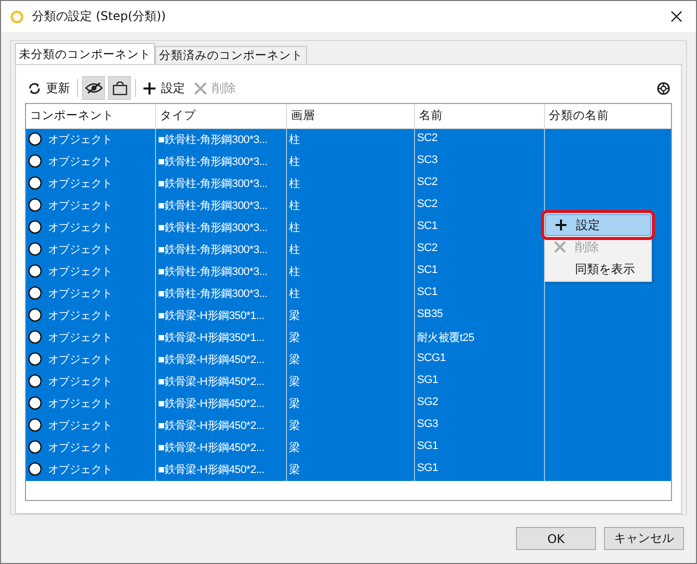  Describe the element at coordinates (164, 88) in the screenshot. I see `add-button: 設定` at that location.